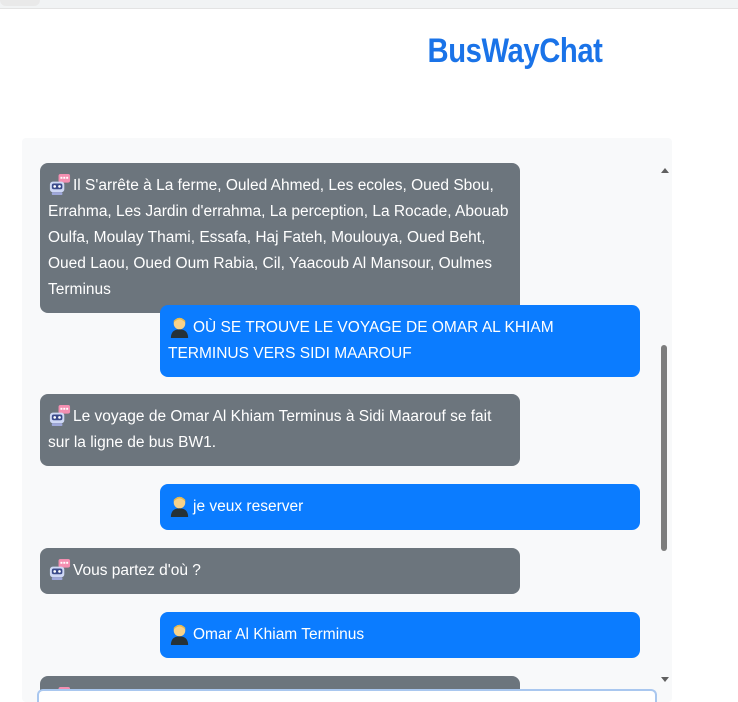 Image resolution: width=738 pixels, height=702 pixels. I want to click on chat-scrollbar, so click(664, 433).